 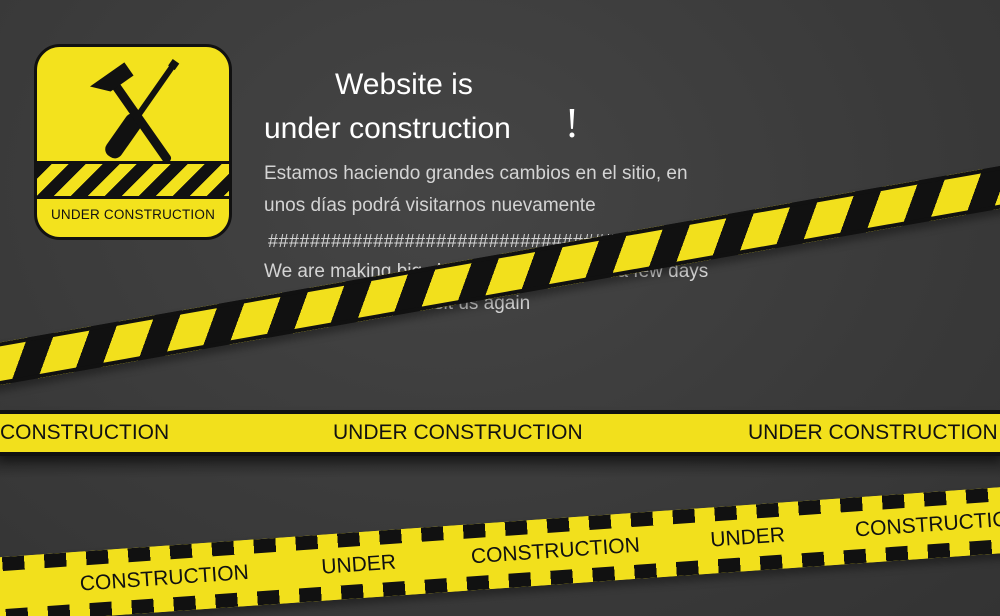 I want to click on tape-shadow, so click(x=500, y=467).